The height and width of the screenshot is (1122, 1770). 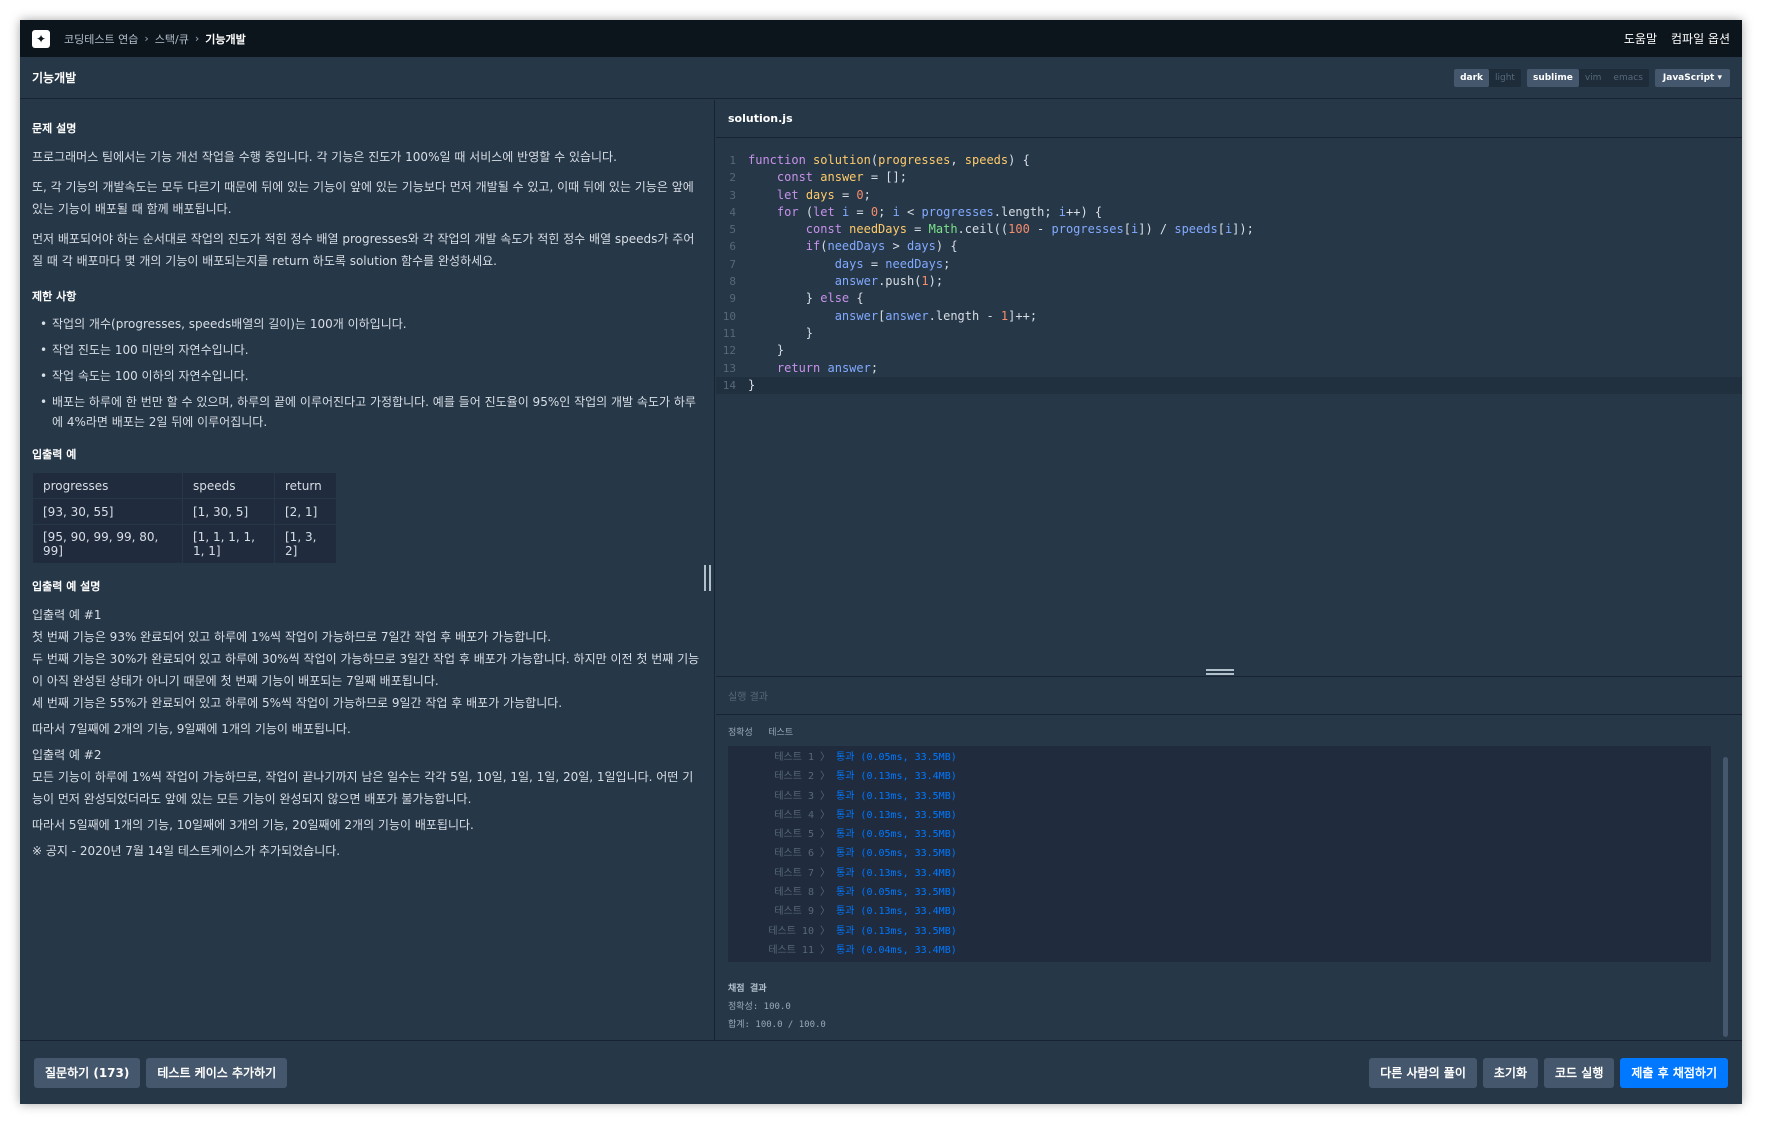 What do you see at coordinates (225, 39) in the screenshot?
I see `breadcrumb-item-current: 기능개발` at bounding box center [225, 39].